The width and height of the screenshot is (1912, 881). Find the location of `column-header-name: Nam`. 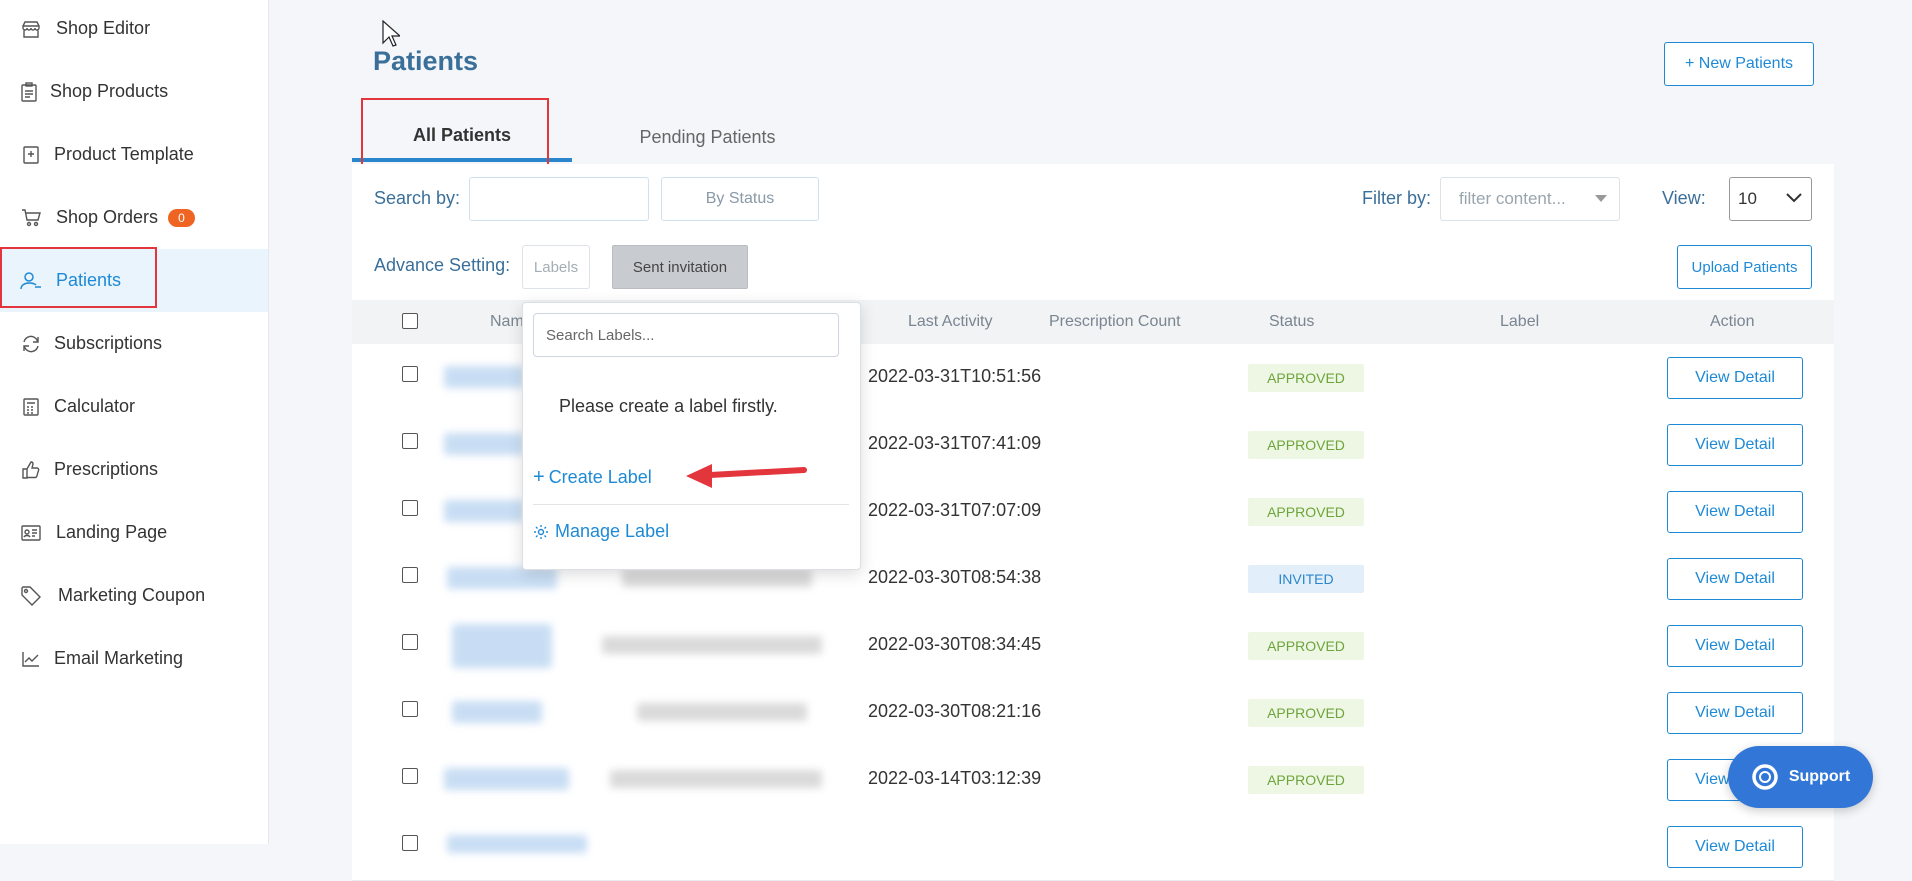

column-header-name: Nam is located at coordinates (507, 321).